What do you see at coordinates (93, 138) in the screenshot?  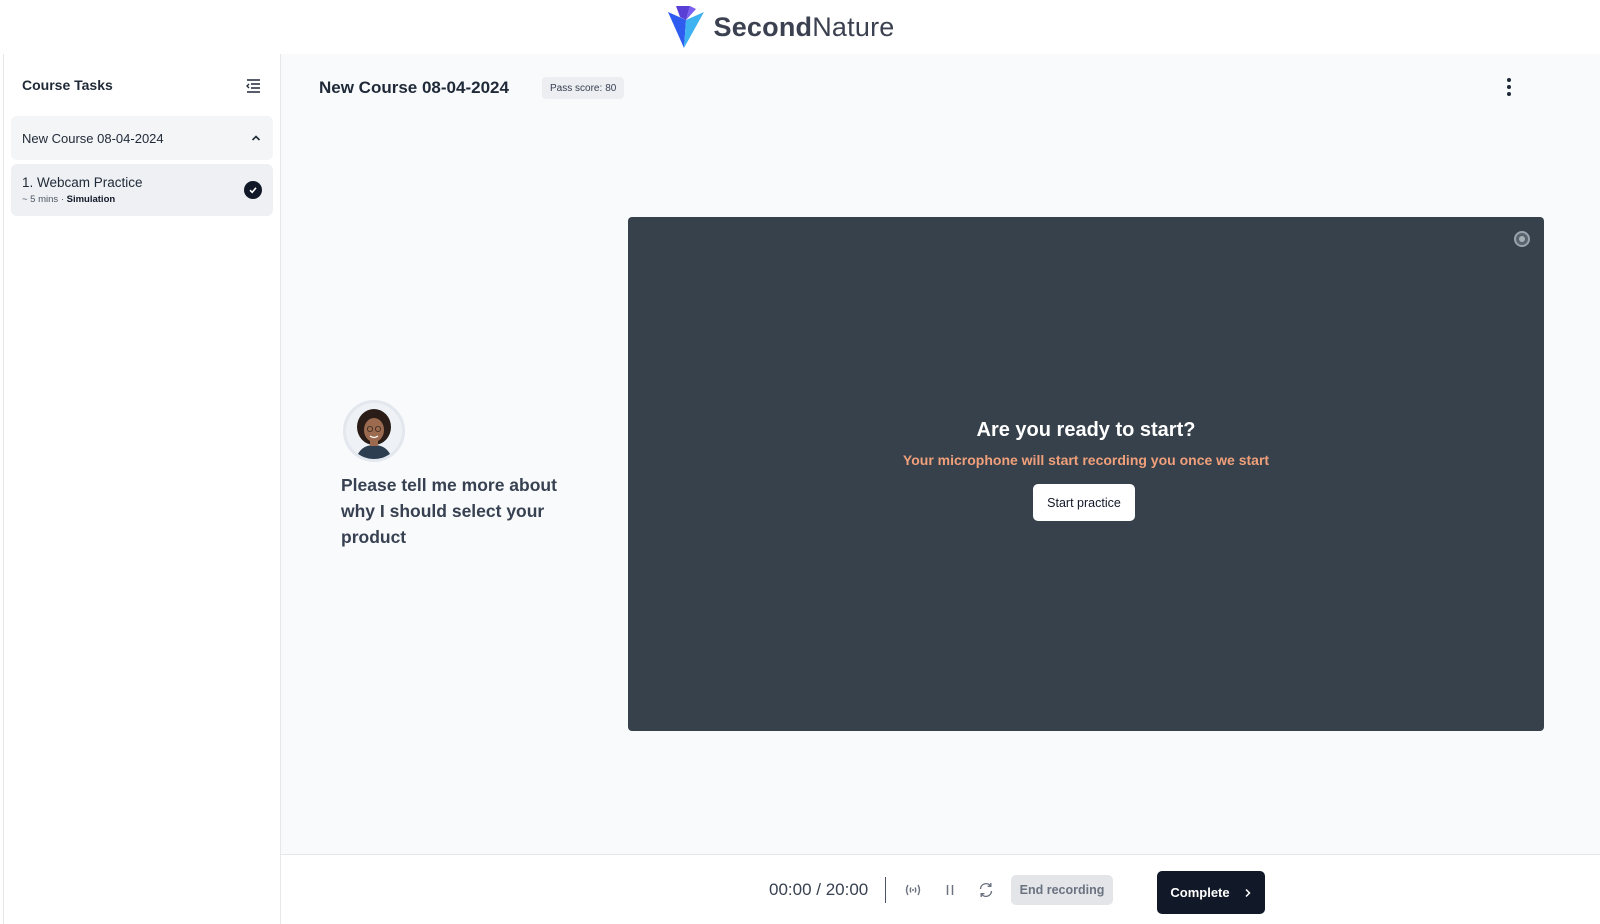 I see `course-group-label: New Course 08-04-2024` at bounding box center [93, 138].